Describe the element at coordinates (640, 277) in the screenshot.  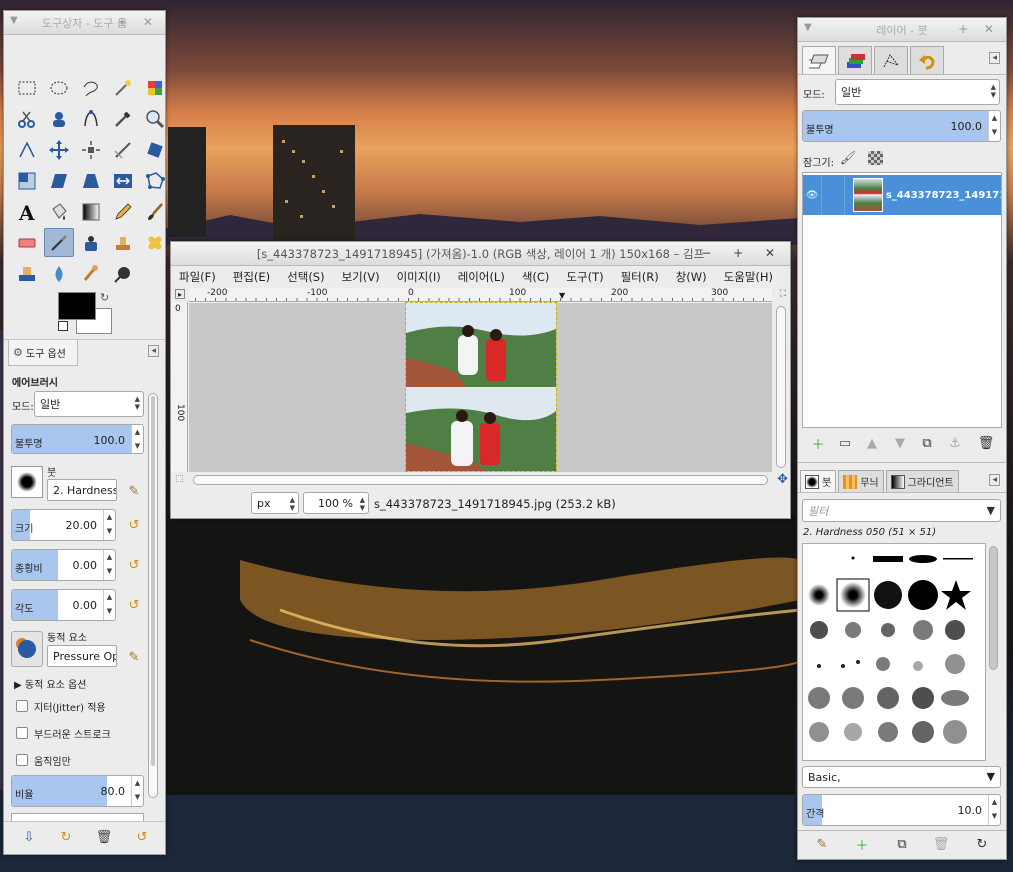
I see `menu-item: 필터(R)` at that location.